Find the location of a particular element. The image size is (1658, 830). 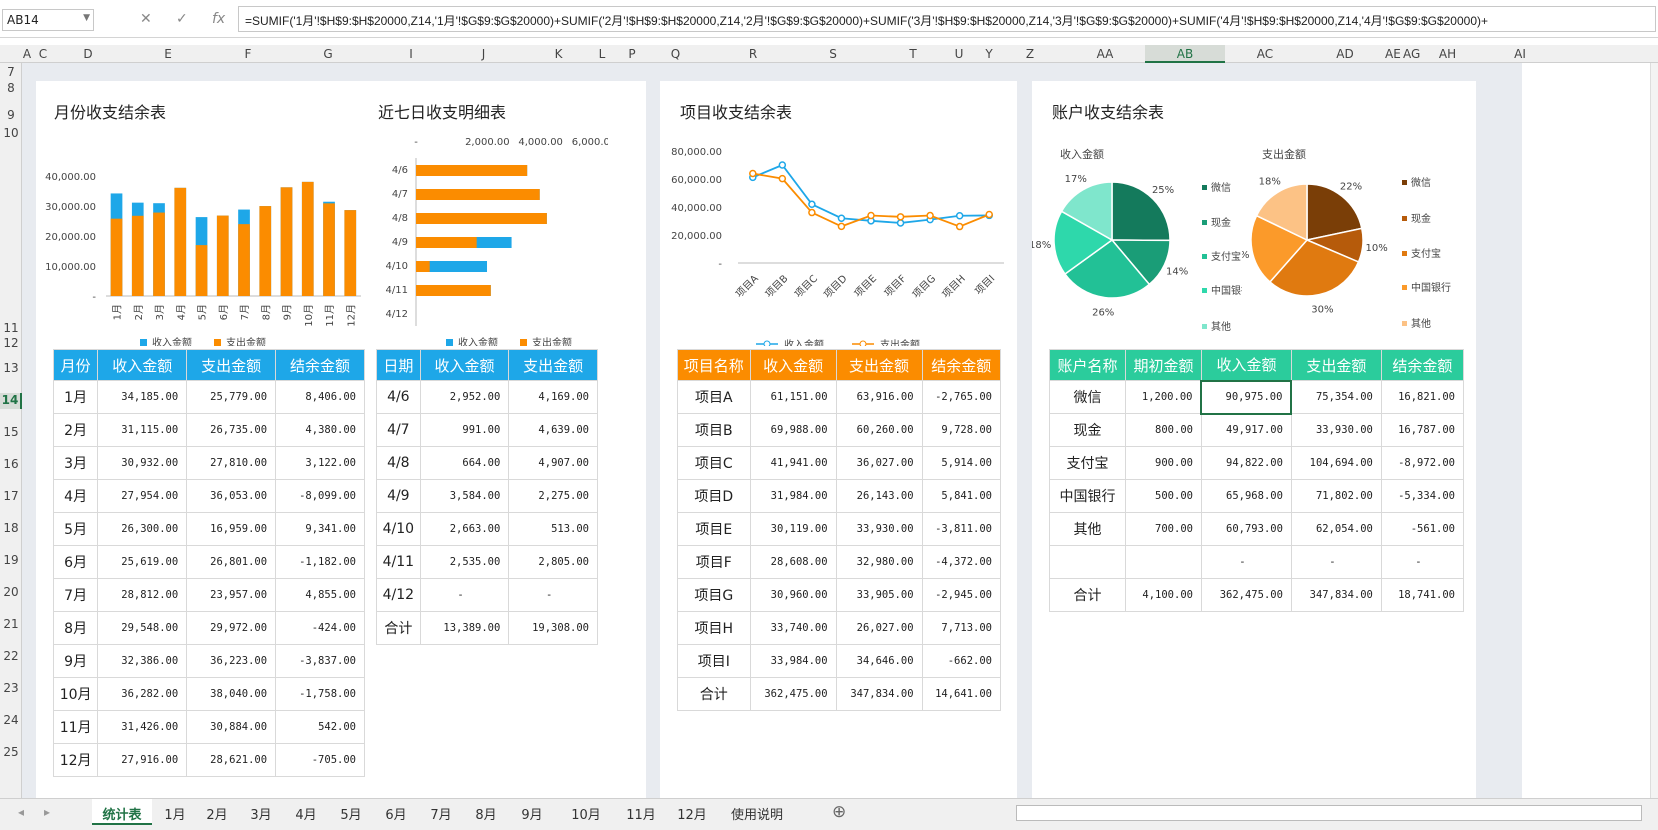

table-cell: 微信 is located at coordinates (1087, 397).